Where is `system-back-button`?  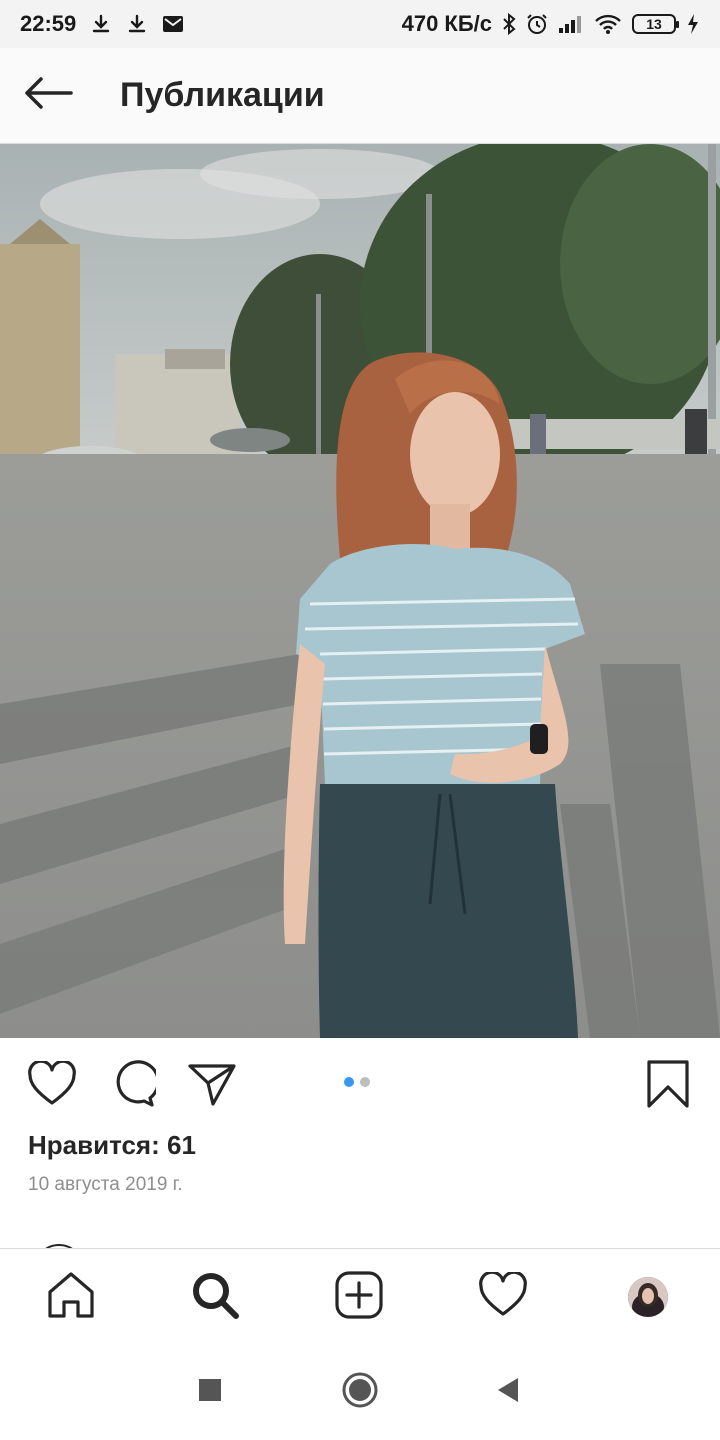
system-back-button is located at coordinates (508, 1392).